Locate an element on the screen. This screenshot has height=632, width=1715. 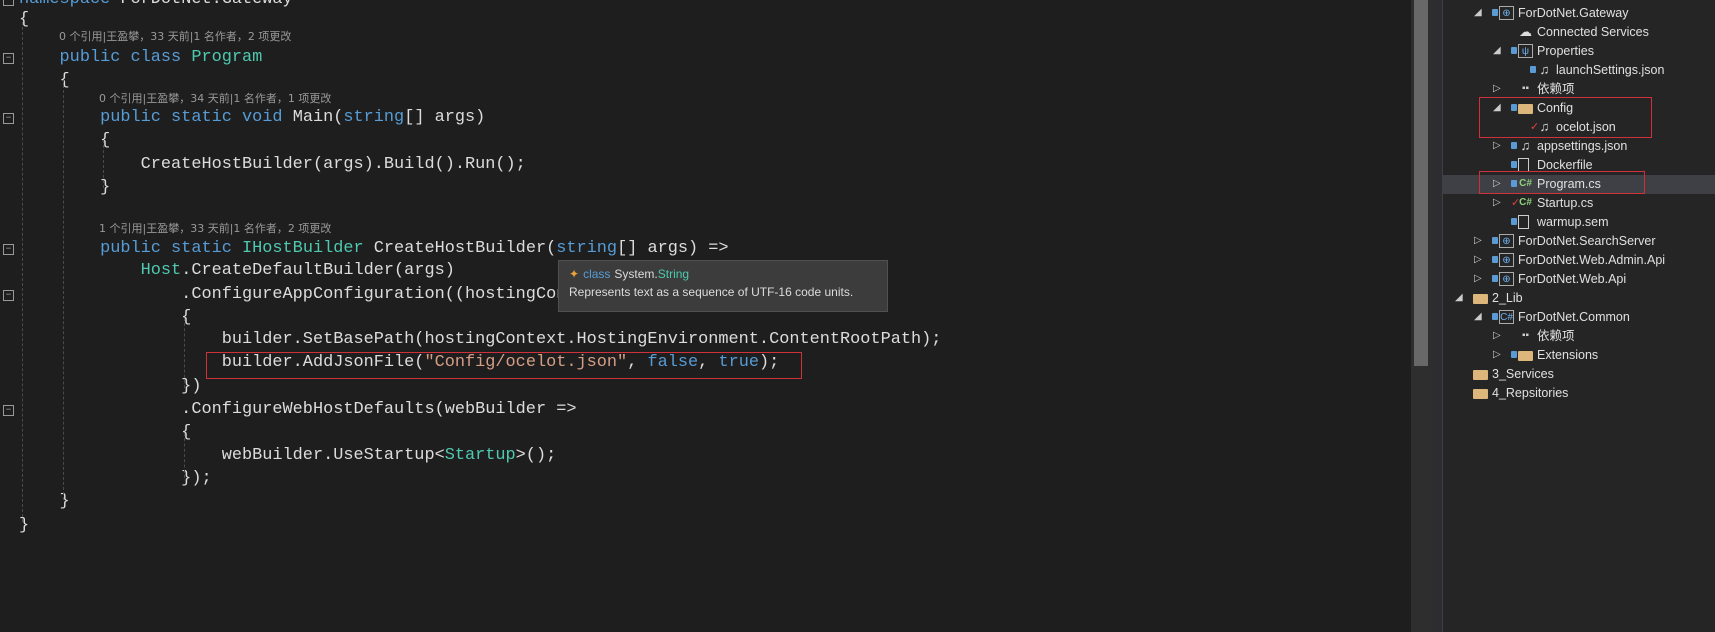
tree-item-label: 4_Repsitories is located at coordinates (1530, 393).